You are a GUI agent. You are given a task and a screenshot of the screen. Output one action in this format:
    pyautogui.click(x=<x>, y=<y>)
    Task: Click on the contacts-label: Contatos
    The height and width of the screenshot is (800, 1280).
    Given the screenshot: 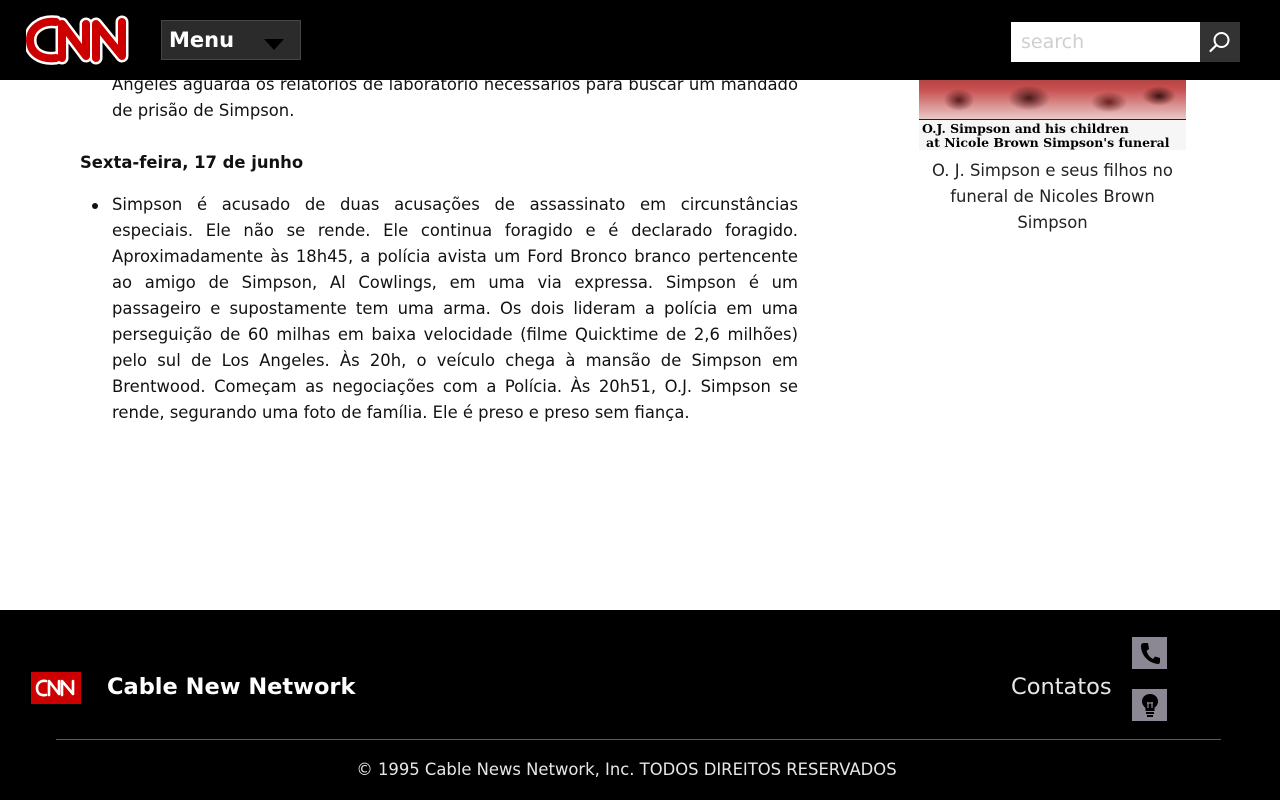 What is the action you would take?
    pyautogui.click(x=1061, y=687)
    